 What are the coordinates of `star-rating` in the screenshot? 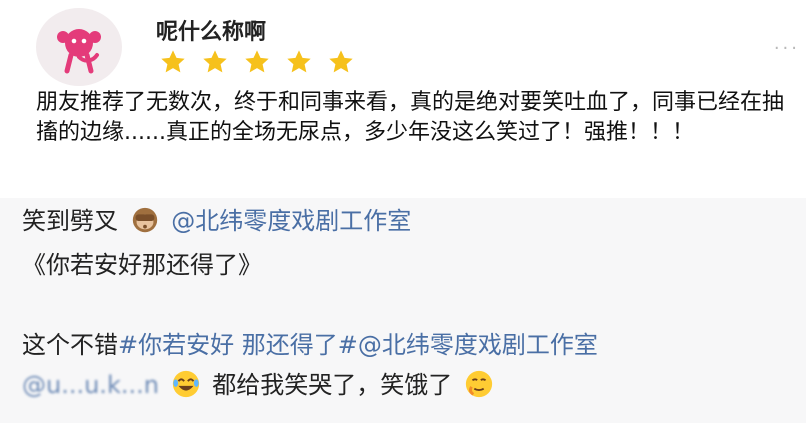 It's located at (257, 62).